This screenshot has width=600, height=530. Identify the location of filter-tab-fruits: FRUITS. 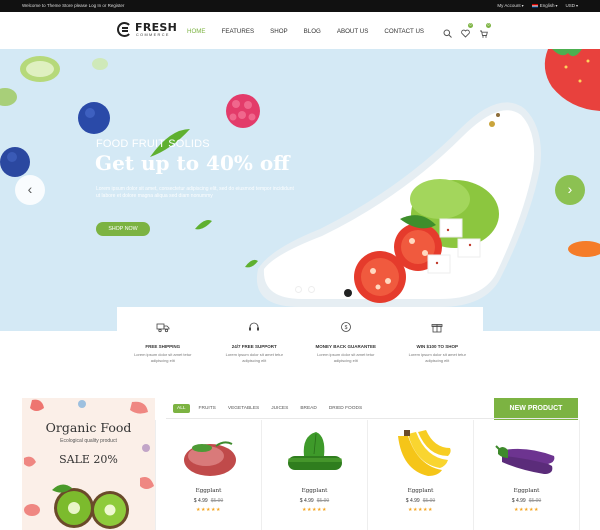
(207, 408).